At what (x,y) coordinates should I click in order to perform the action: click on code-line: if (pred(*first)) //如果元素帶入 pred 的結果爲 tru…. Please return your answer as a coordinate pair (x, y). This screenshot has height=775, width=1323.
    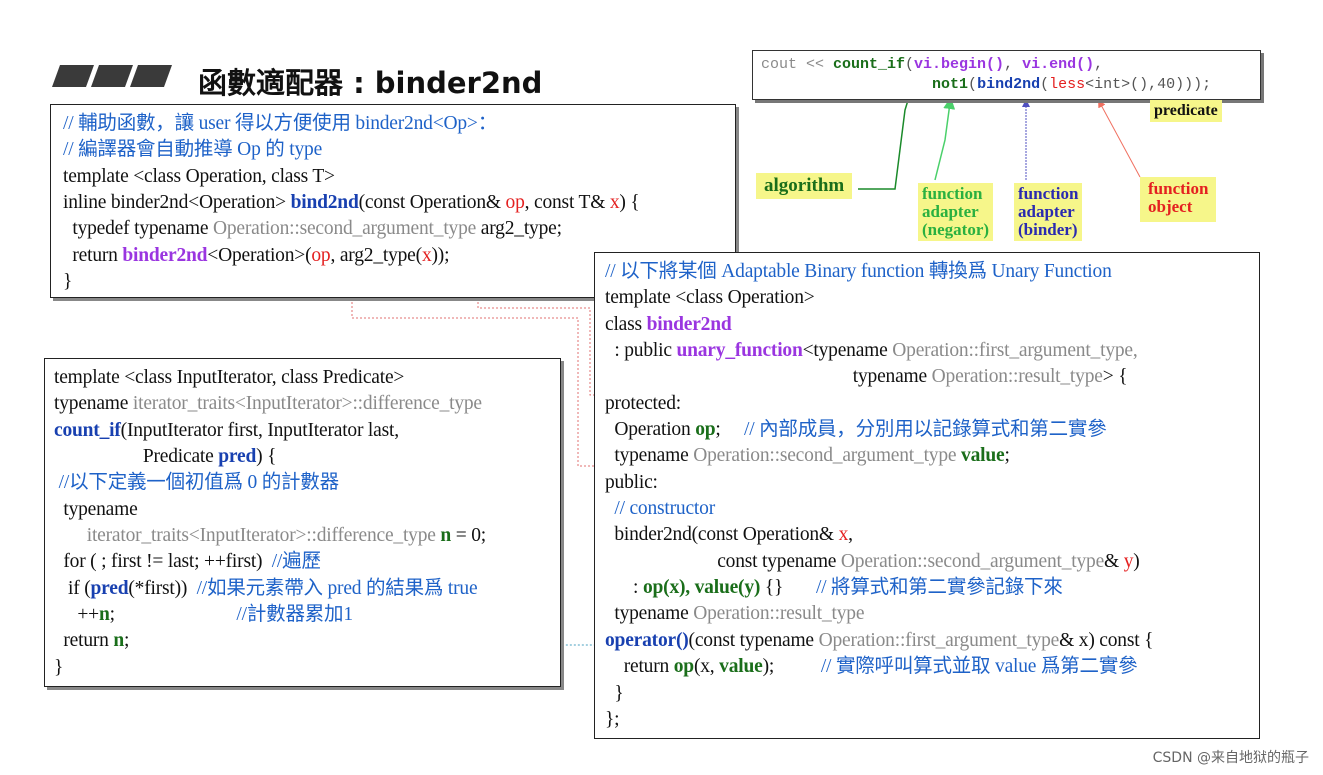
    Looking at the image, I should click on (307, 589).